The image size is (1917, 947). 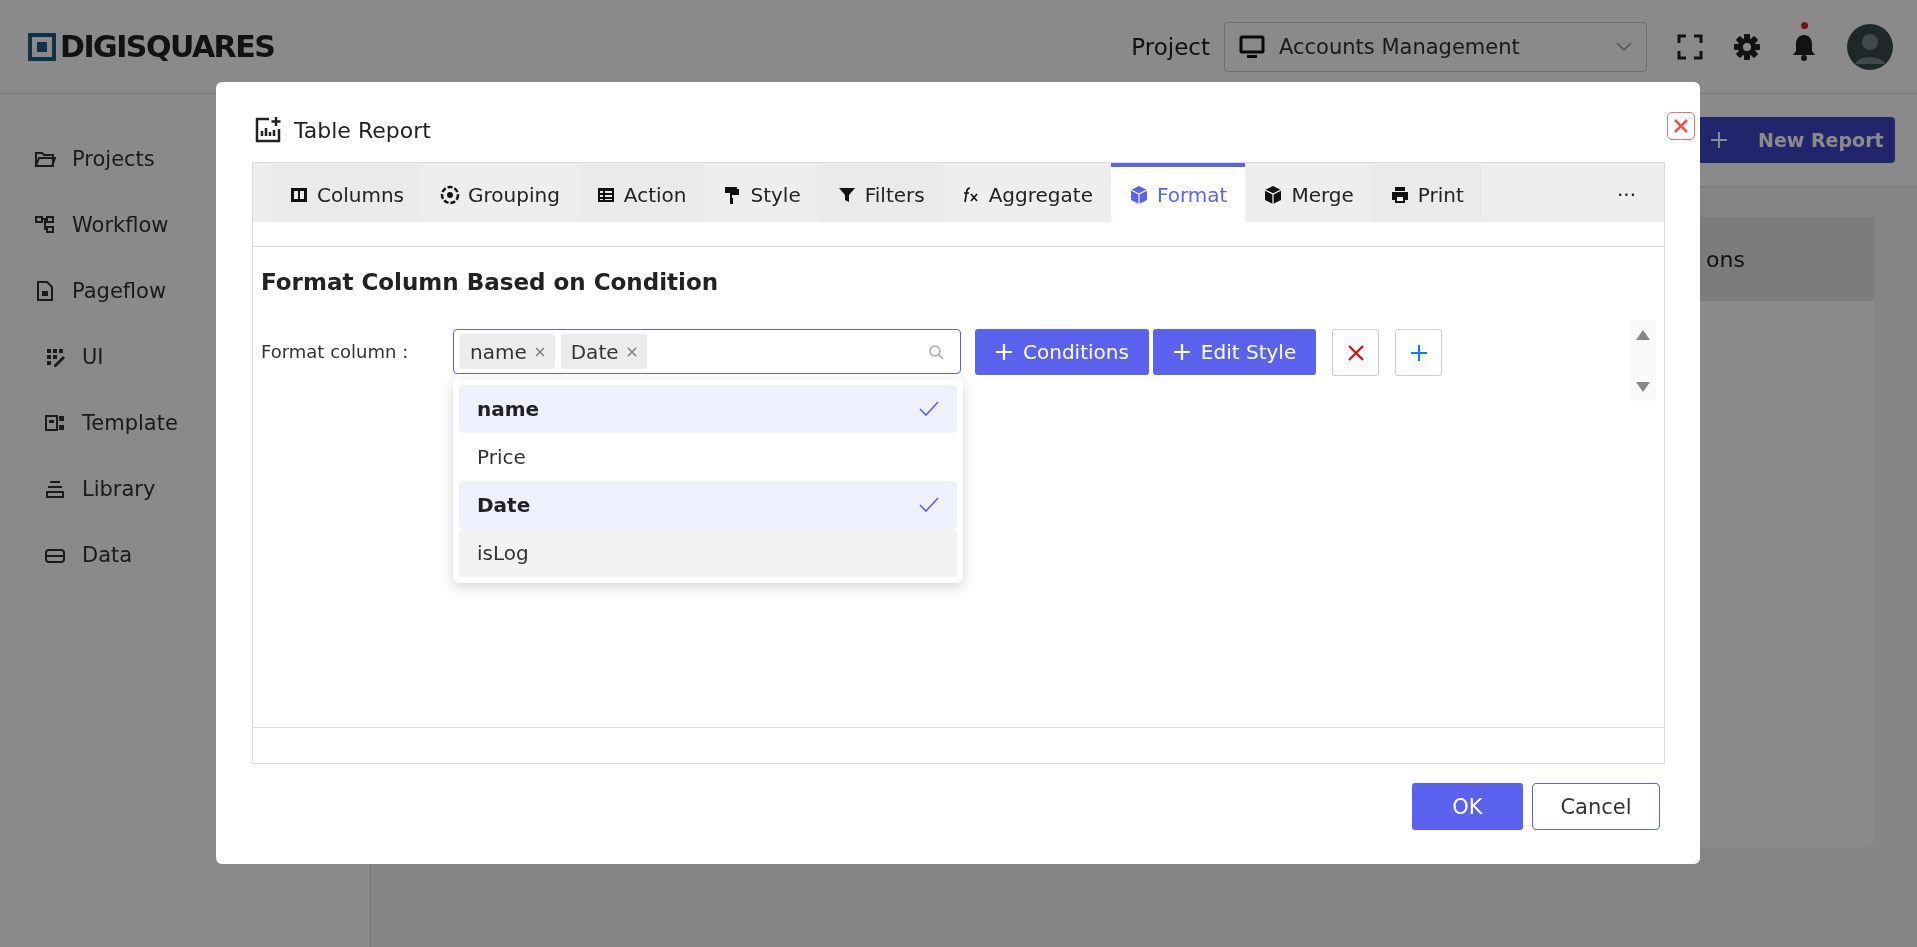 I want to click on column-heading: ons, so click(x=1725, y=259).